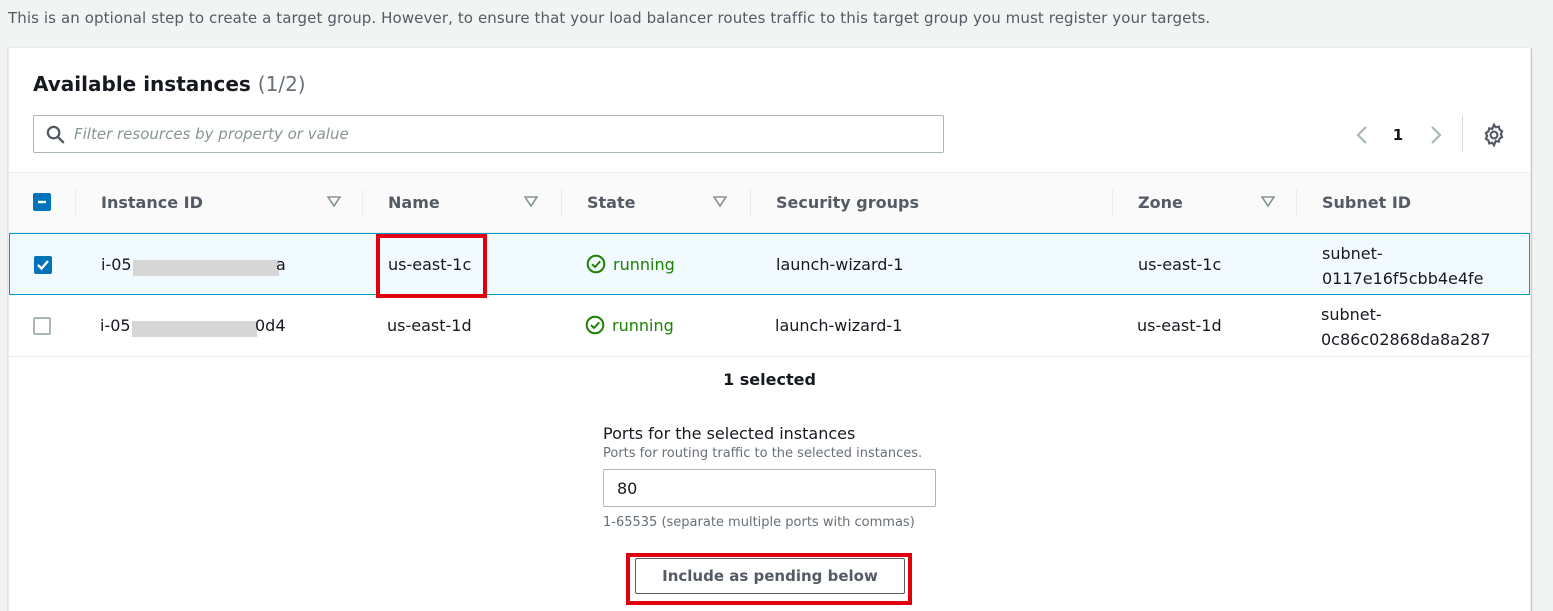  I want to click on column-header-zone: Zone, so click(1160, 203).